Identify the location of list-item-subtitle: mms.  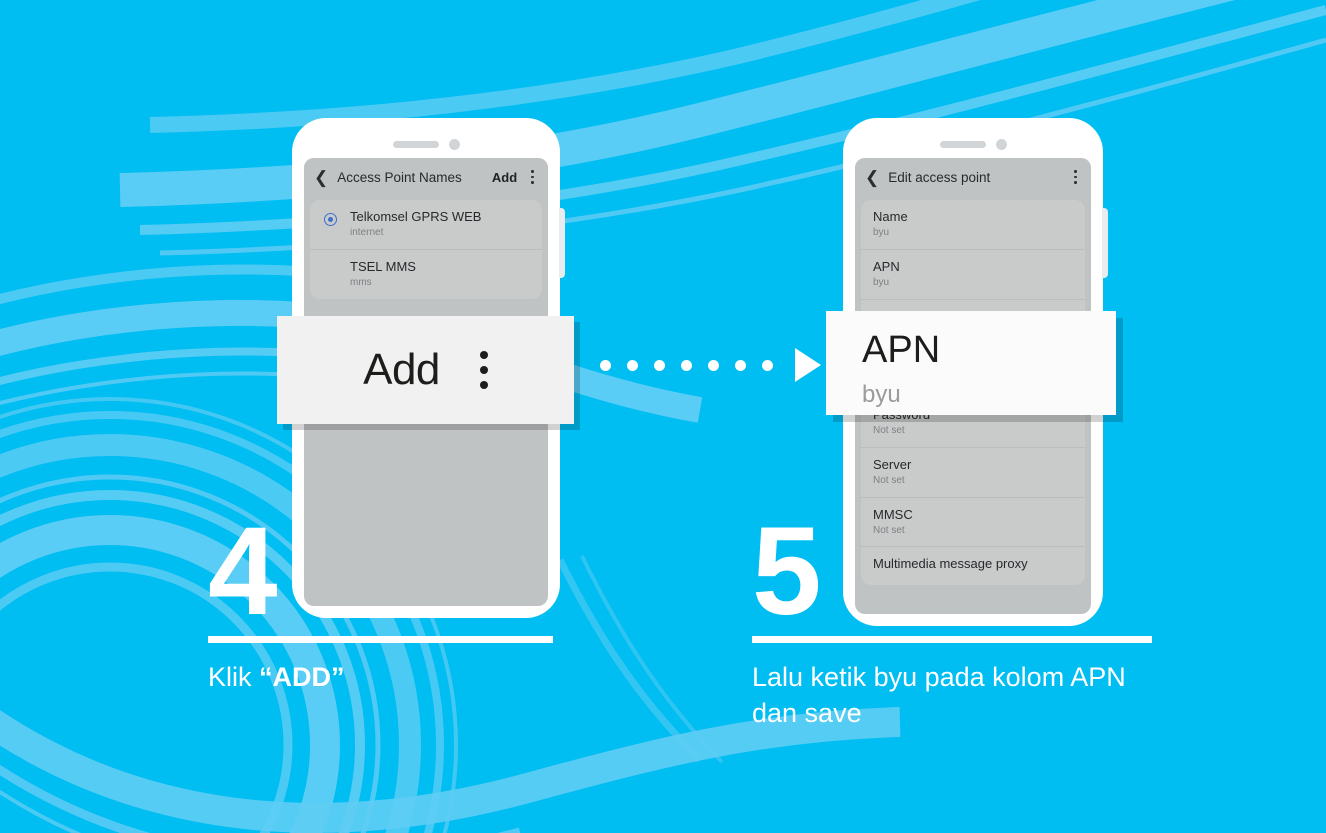
(361, 282).